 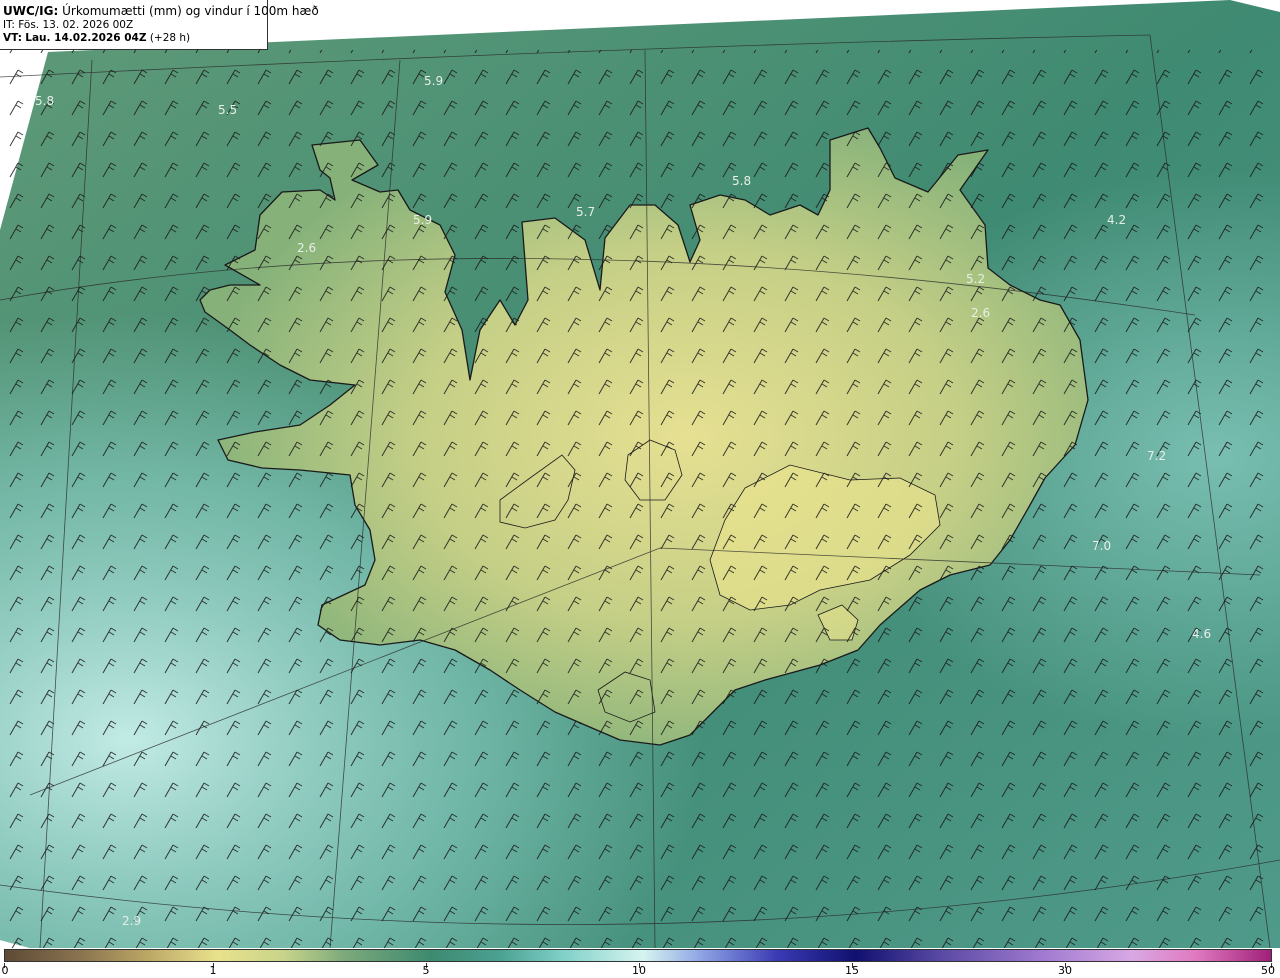 What do you see at coordinates (852, 970) in the screenshot?
I see `colorbar-label: 15` at bounding box center [852, 970].